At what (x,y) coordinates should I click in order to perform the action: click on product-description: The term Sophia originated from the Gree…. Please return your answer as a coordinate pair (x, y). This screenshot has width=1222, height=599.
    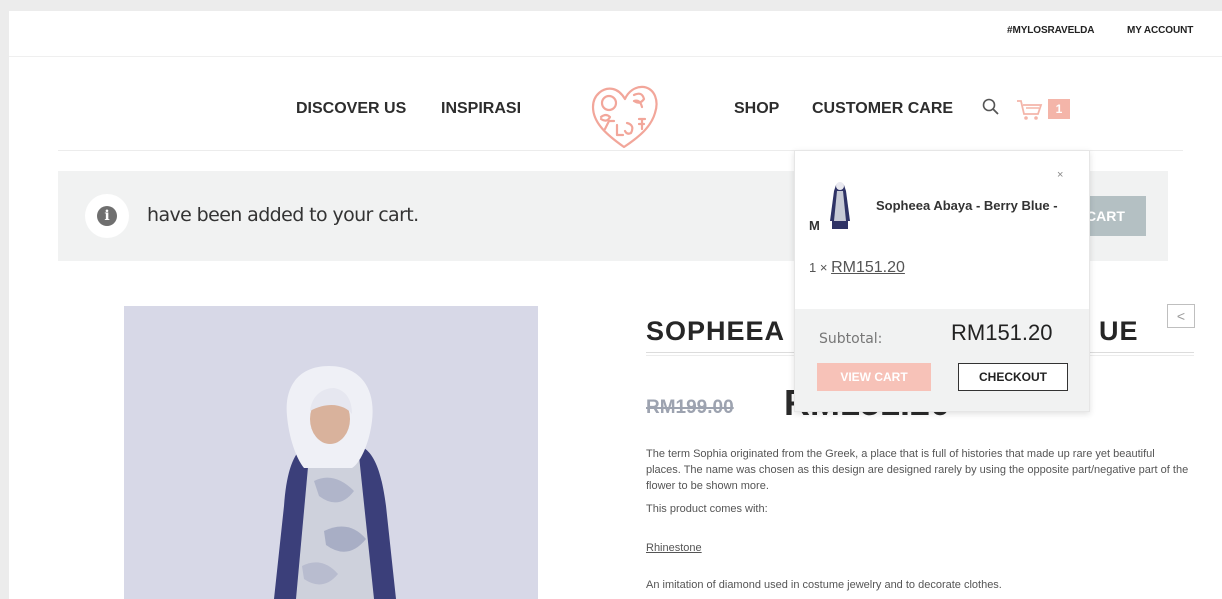
    Looking at the image, I should click on (917, 470).